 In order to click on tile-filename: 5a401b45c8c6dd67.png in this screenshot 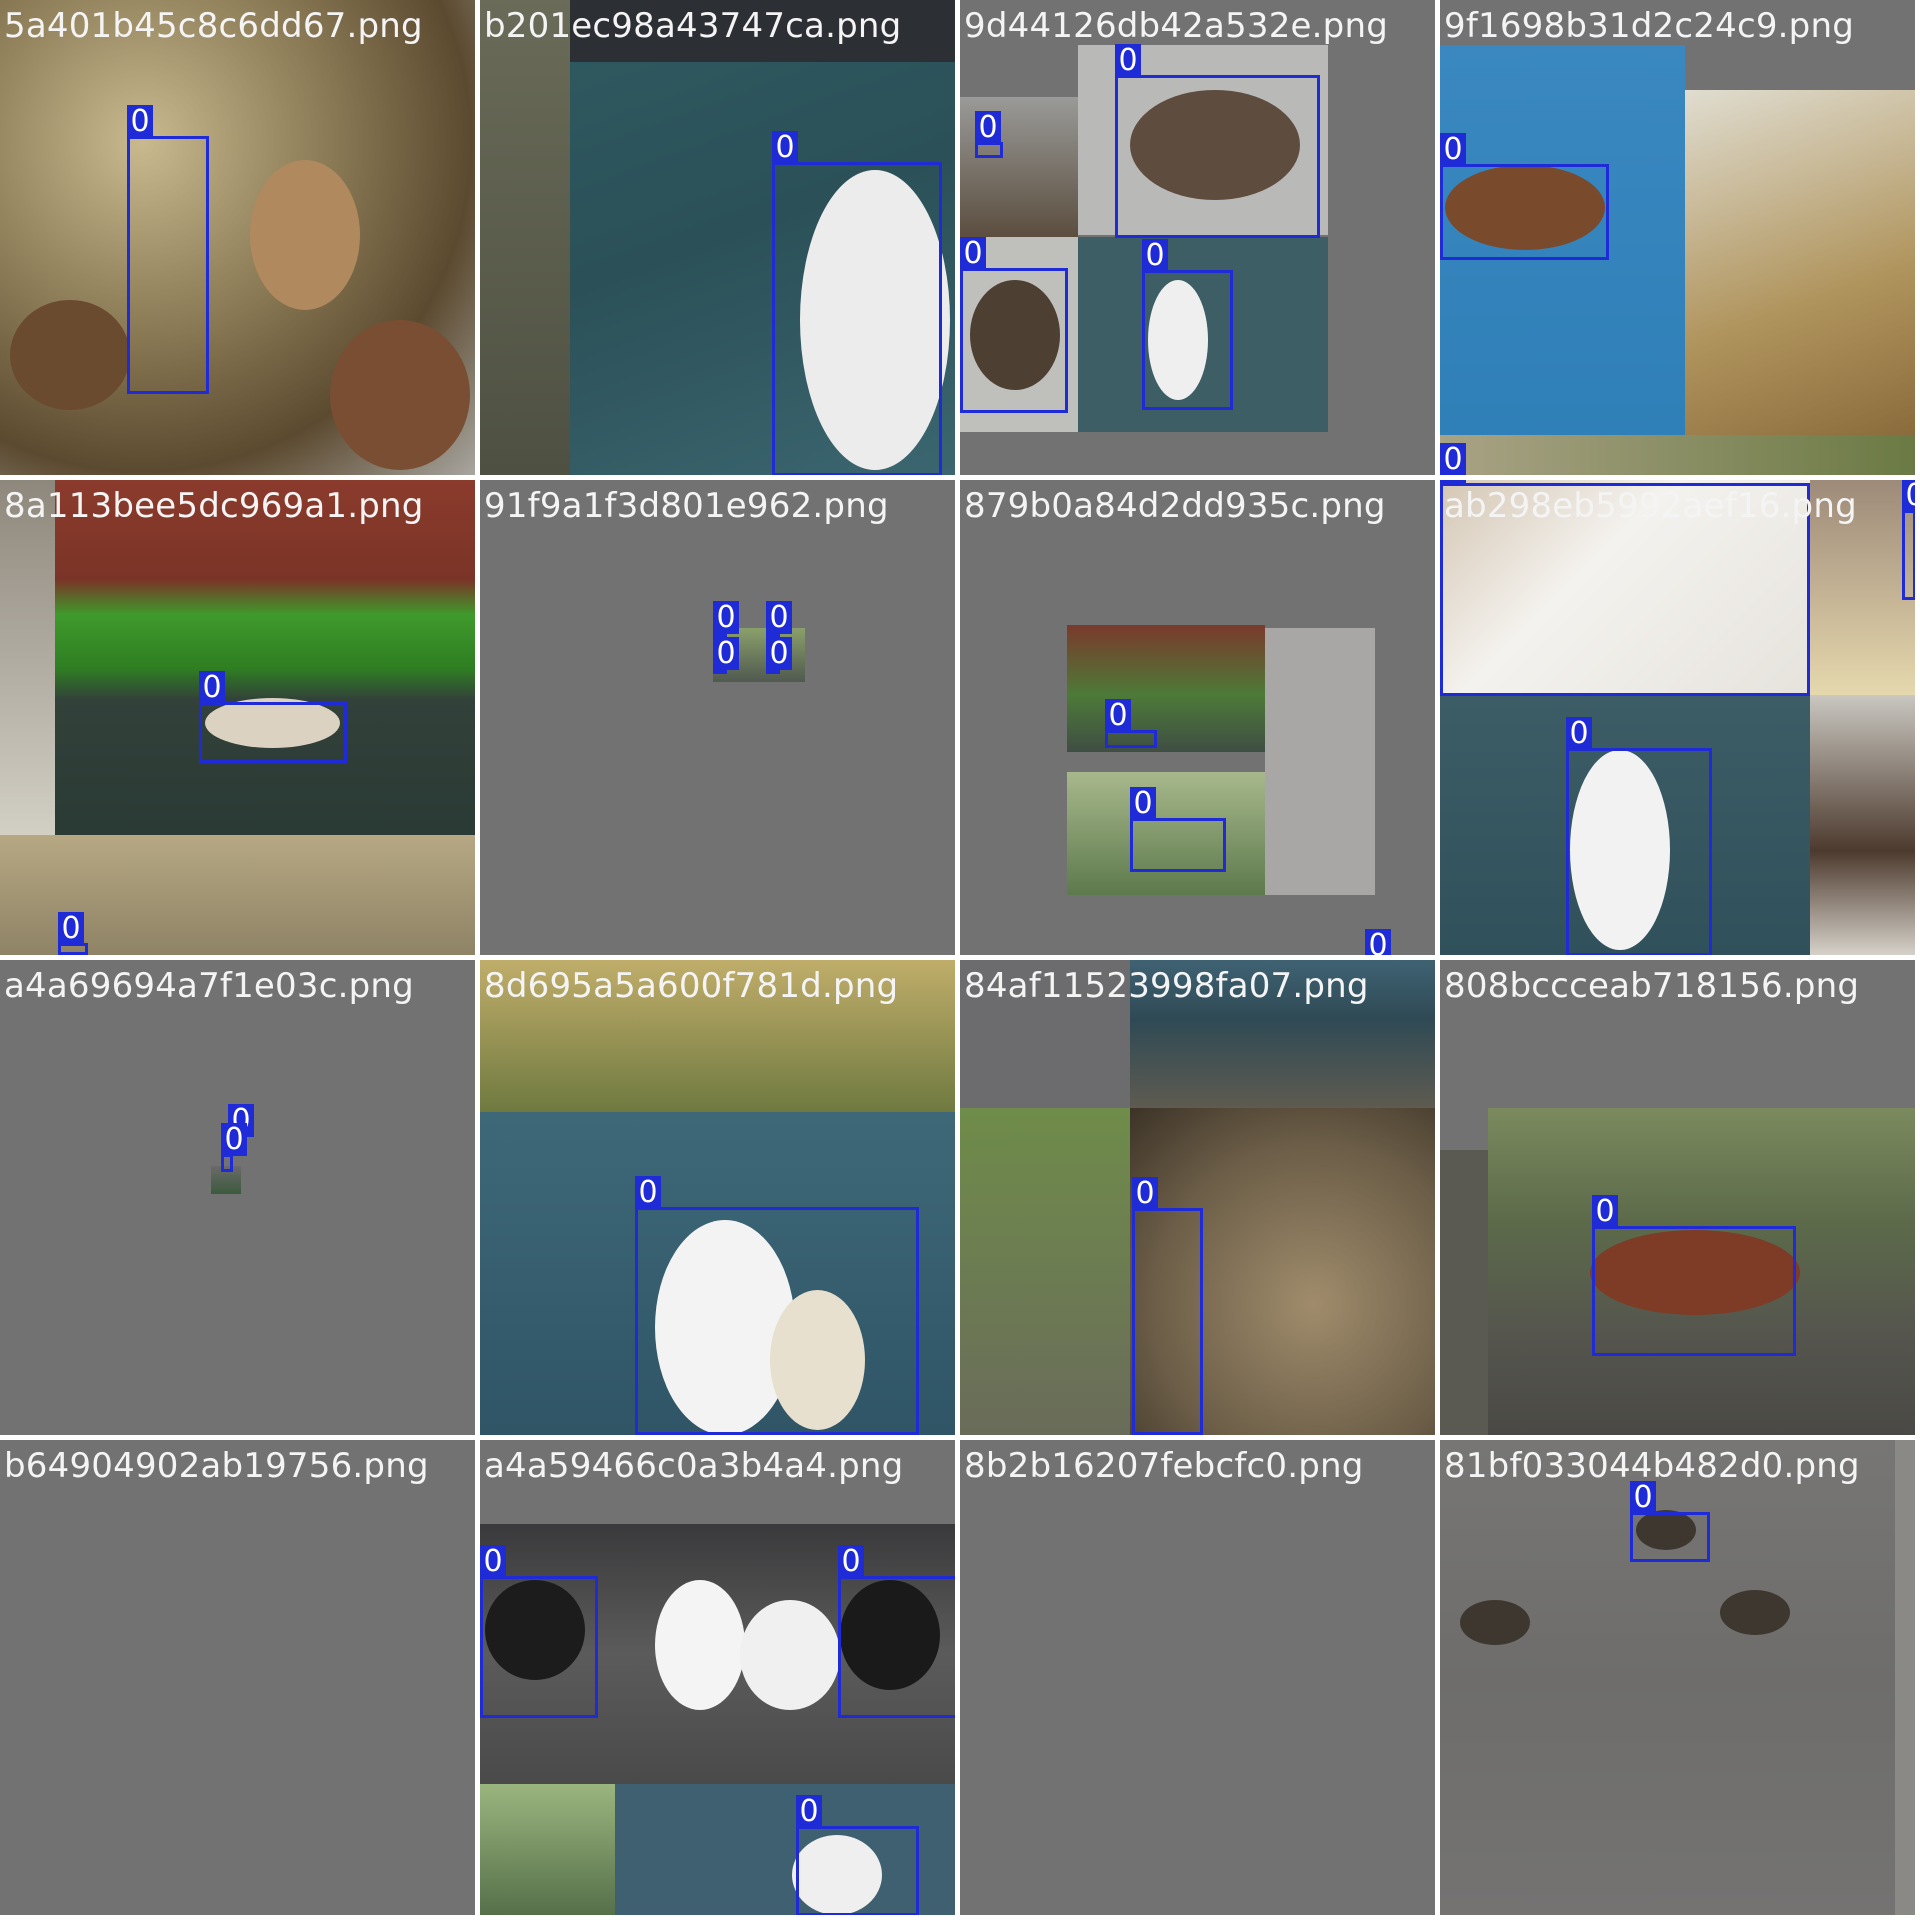, I will do `click(213, 26)`.